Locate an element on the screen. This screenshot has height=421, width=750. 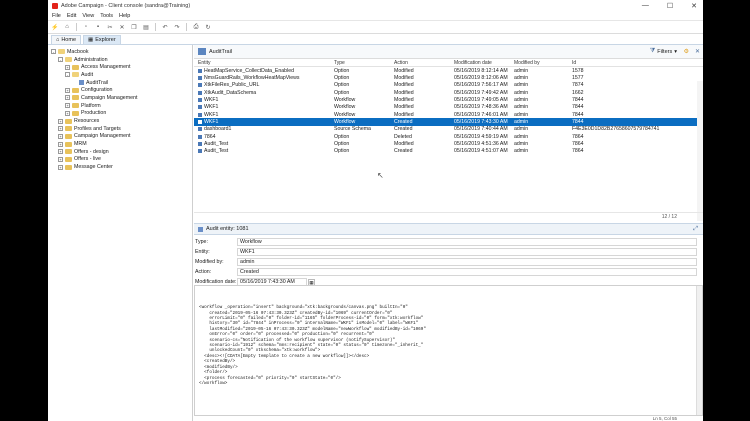
tree-item: + Configuration is located at coordinates (120, 90).